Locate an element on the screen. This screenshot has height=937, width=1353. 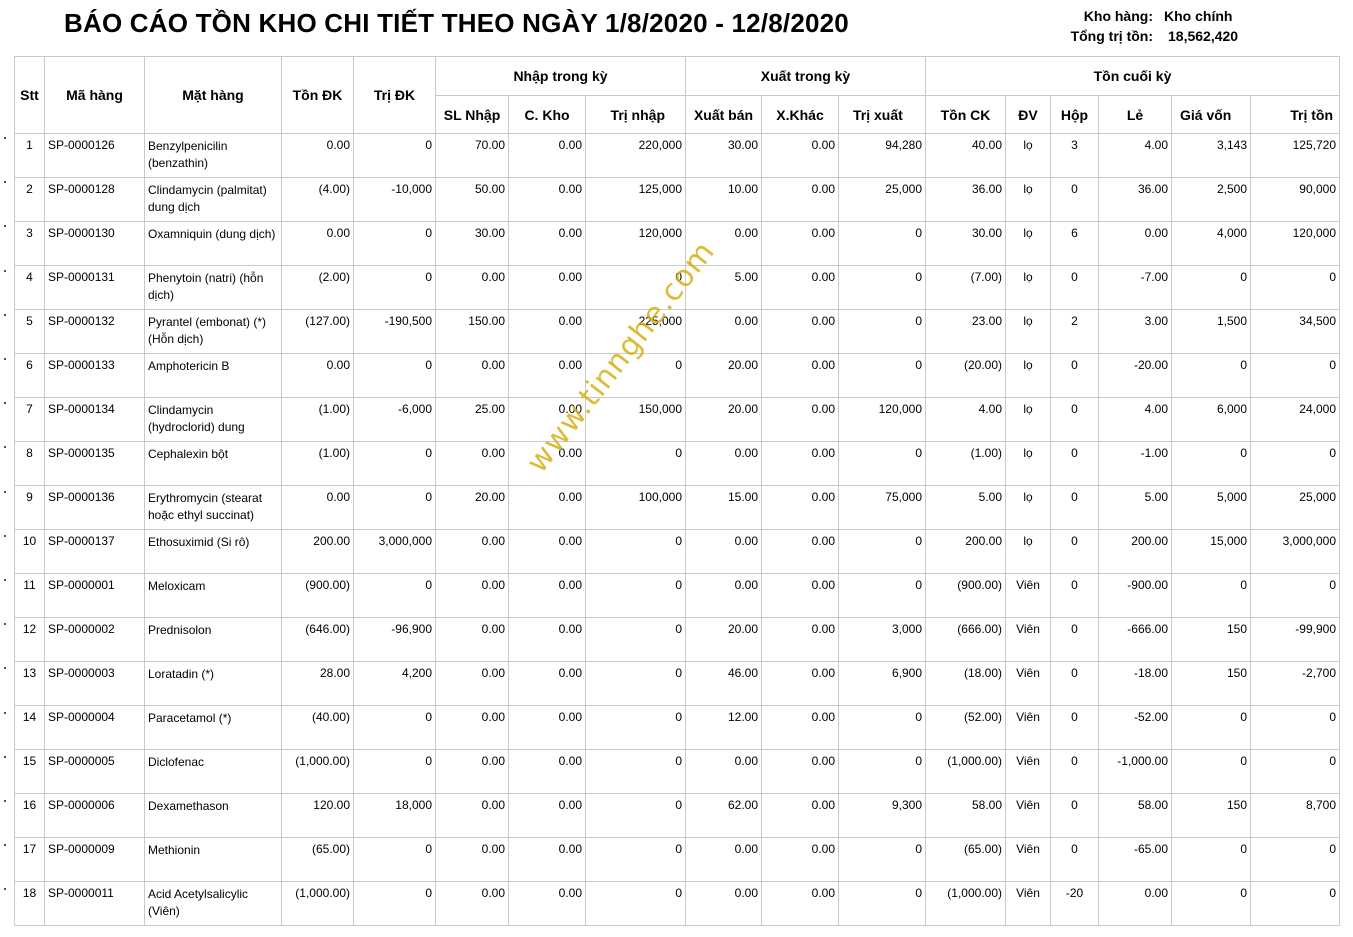
cell-open-qty: (1,000.00) is located at coordinates (317, 903).